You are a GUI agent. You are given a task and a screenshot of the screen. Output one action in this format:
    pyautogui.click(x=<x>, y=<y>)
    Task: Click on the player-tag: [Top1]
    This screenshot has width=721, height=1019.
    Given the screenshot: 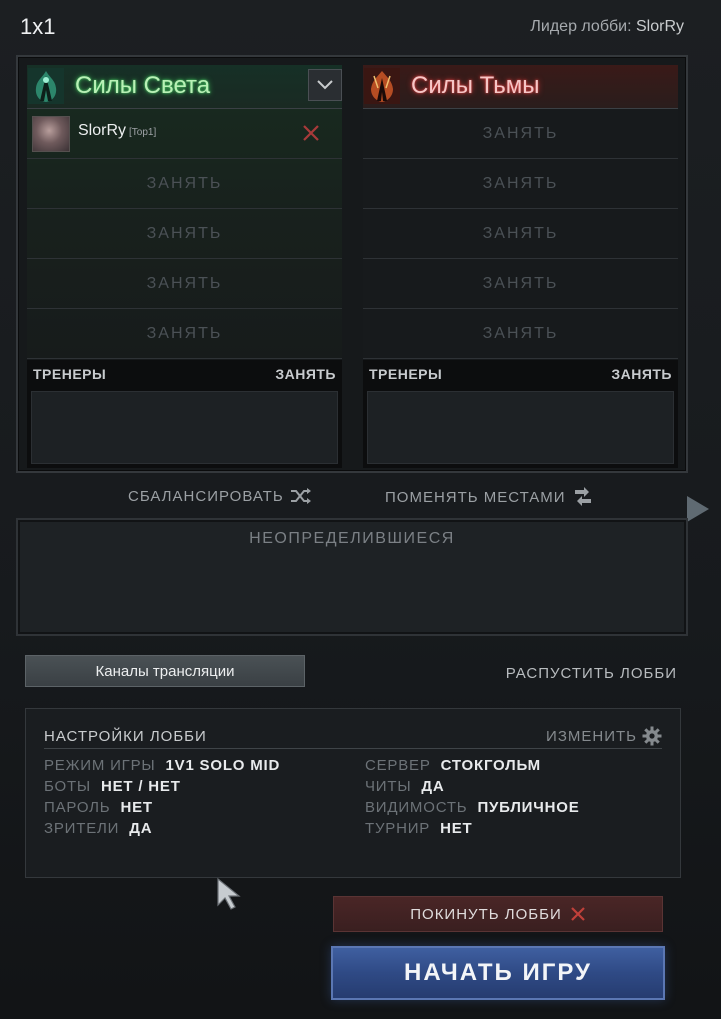 What is the action you would take?
    pyautogui.click(x=143, y=132)
    